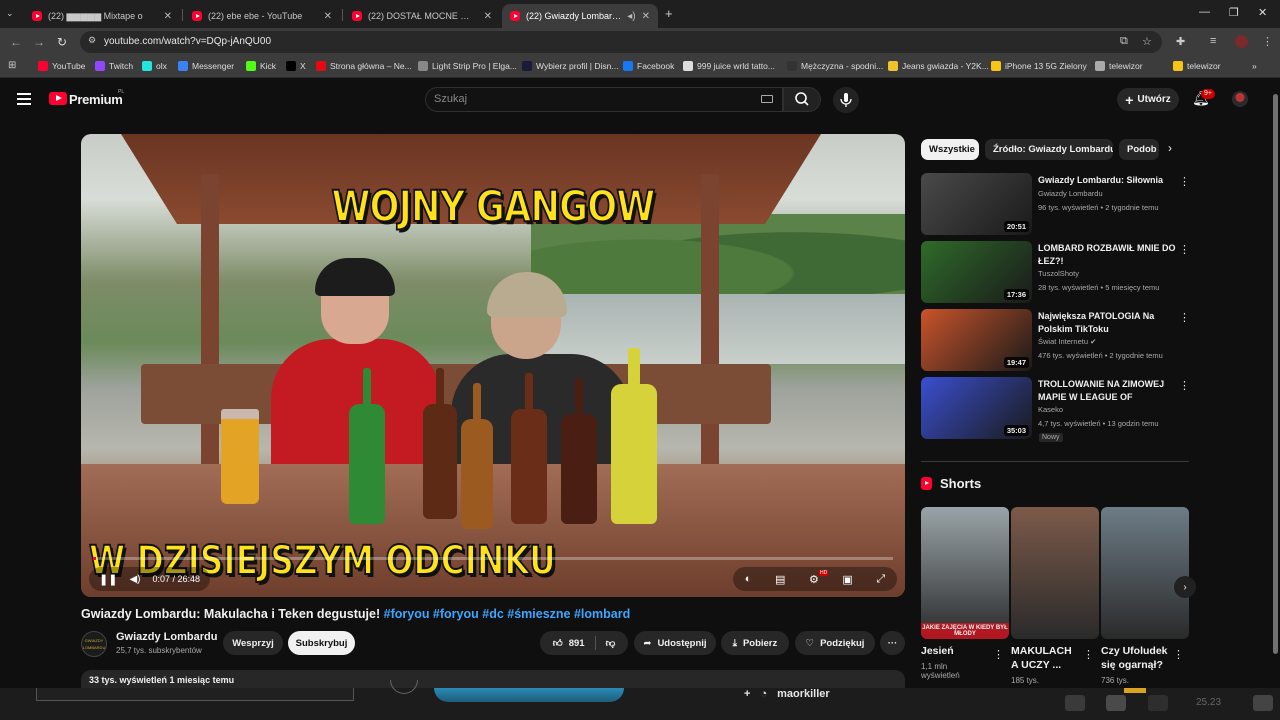  What do you see at coordinates (321, 643) in the screenshot?
I see `subscribe-button: Subskrybuj` at bounding box center [321, 643].